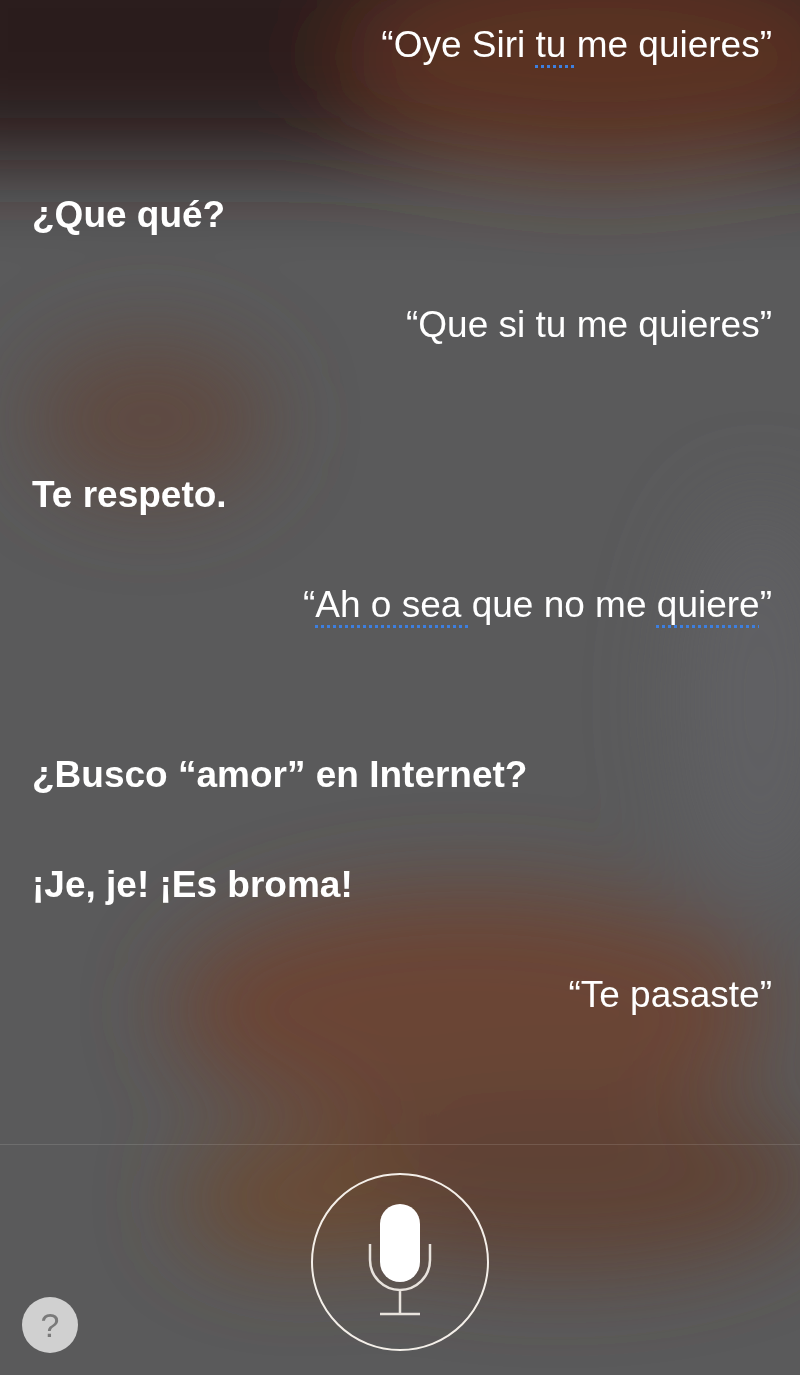 The width and height of the screenshot is (800, 1375). Describe the element at coordinates (400, 1262) in the screenshot. I see `microphone-button` at that location.